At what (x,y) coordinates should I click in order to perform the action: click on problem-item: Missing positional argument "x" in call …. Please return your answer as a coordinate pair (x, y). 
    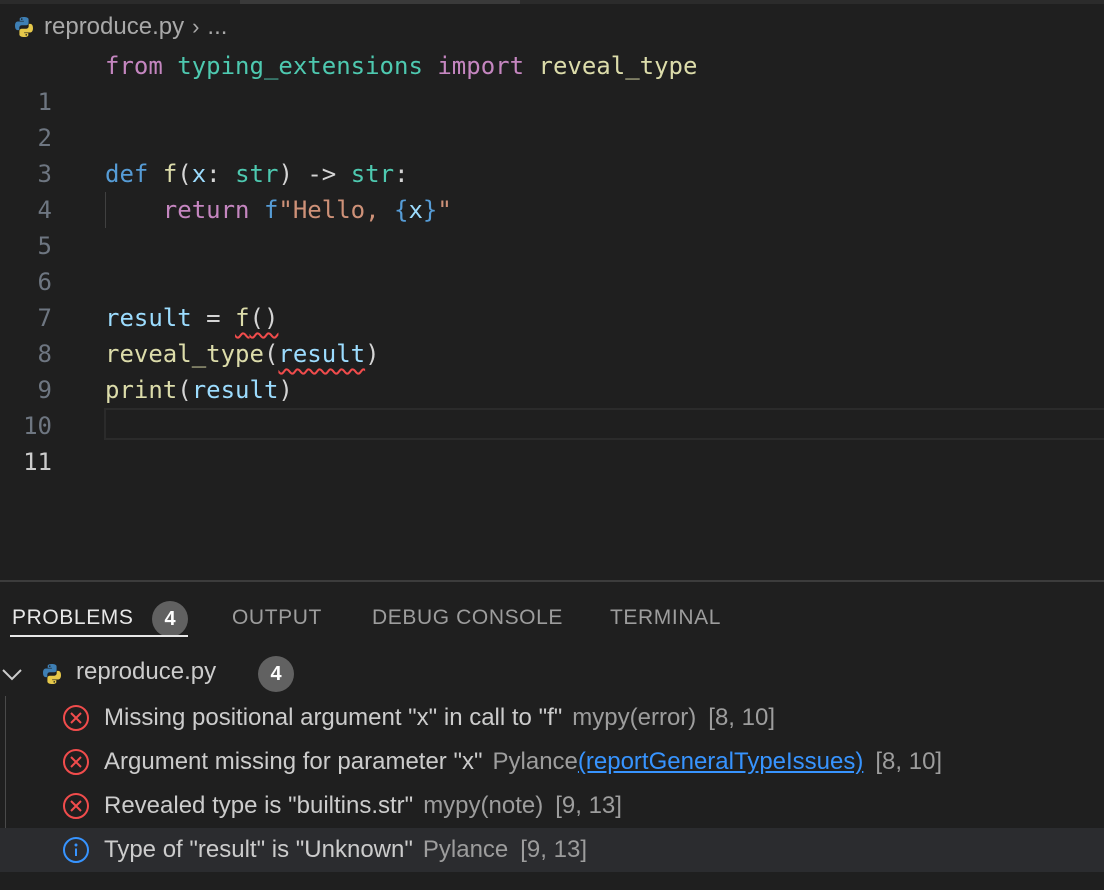
    Looking at the image, I should click on (552, 718).